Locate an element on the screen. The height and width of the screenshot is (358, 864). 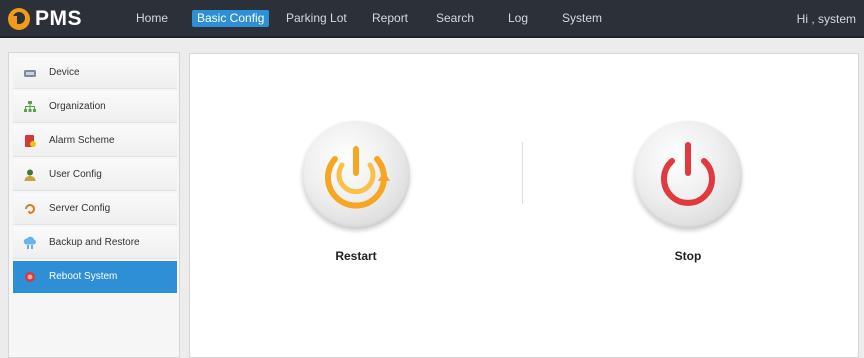
nav-system: System is located at coordinates (582, 18).